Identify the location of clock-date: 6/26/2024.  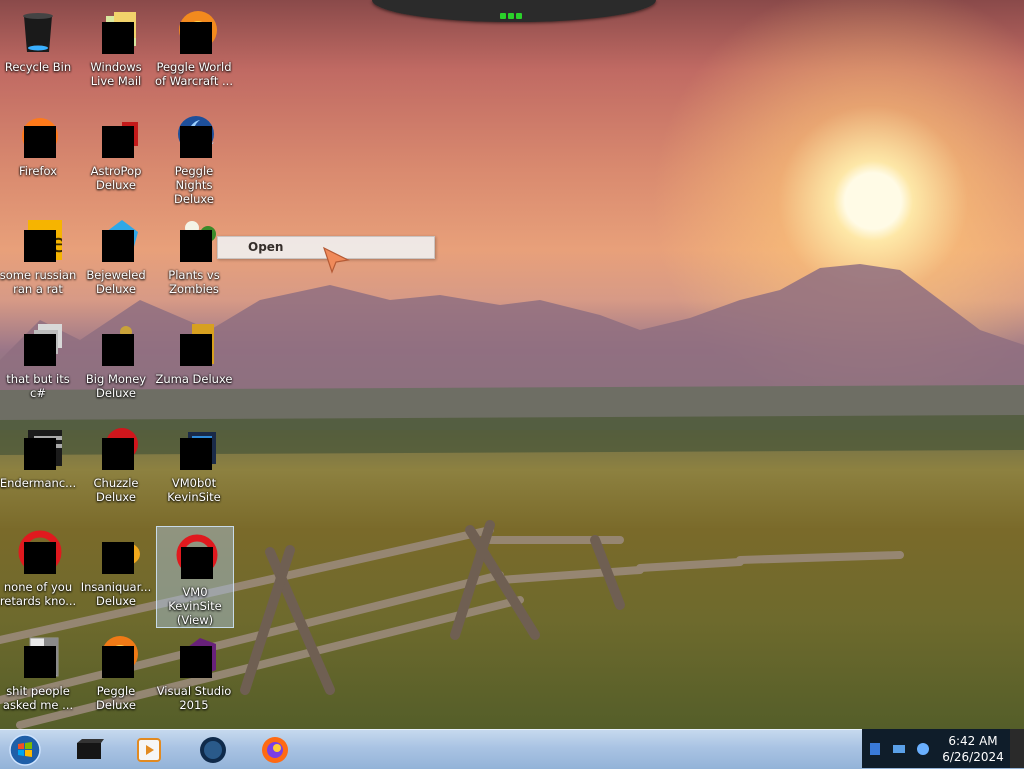
(973, 757).